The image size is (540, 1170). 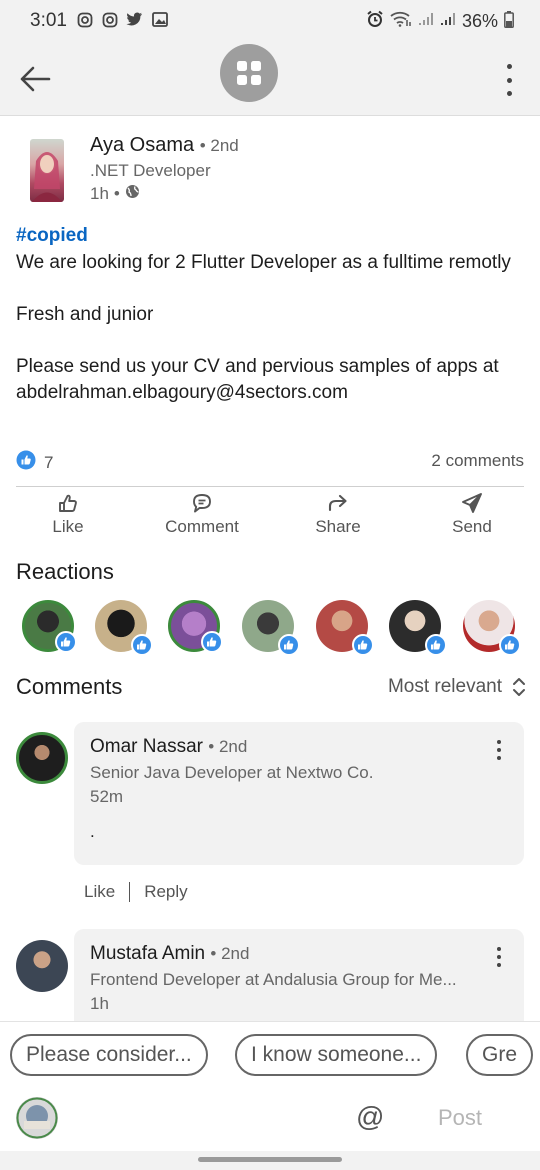 What do you see at coordinates (99, 892) in the screenshot?
I see `comment-like-button: Like` at bounding box center [99, 892].